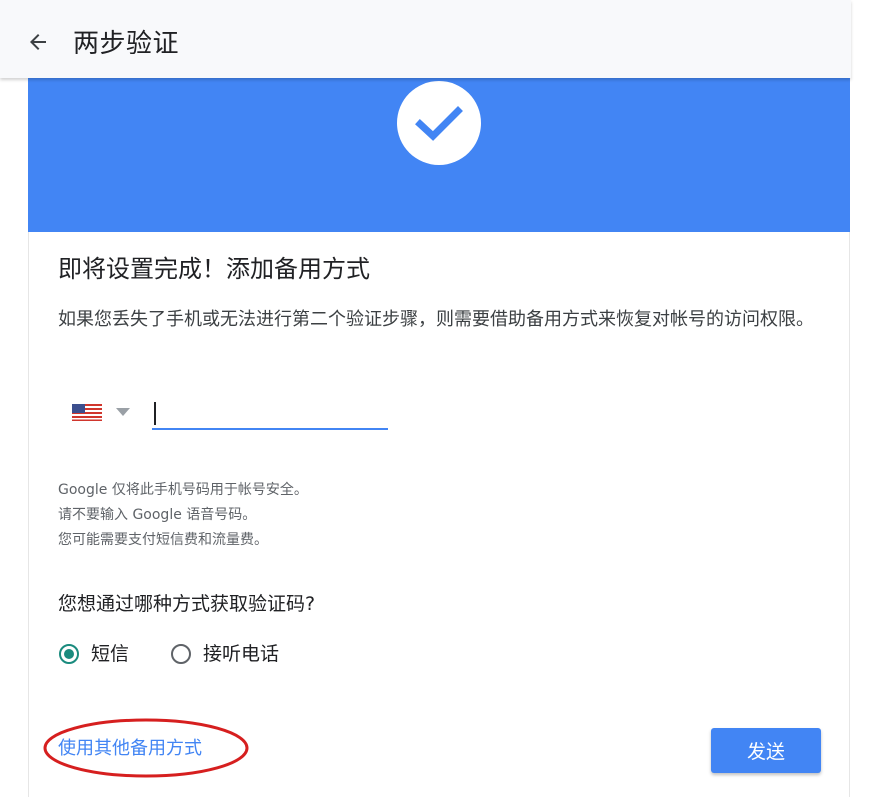 The width and height of the screenshot is (872, 797). What do you see at coordinates (187, 604) in the screenshot?
I see `method-question: 您想通过哪种方式获取验证码?` at bounding box center [187, 604].